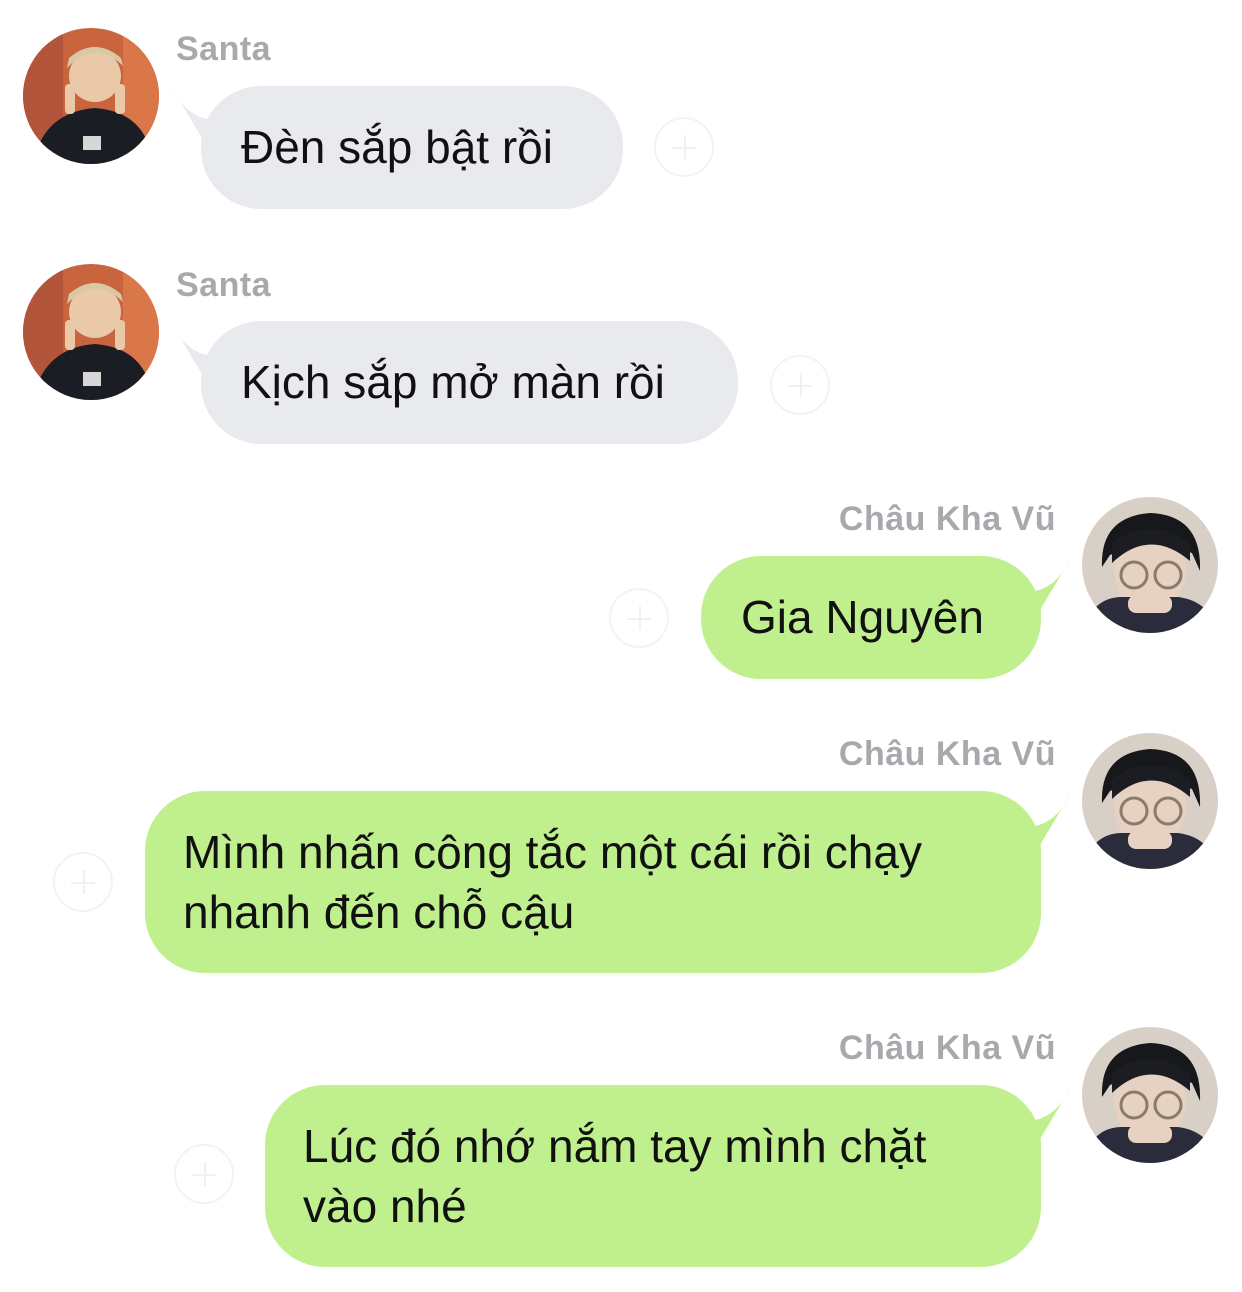  What do you see at coordinates (552, 852) in the screenshot?
I see `message-text-line: Mình nhấn công tắc một cái rồi chạy` at bounding box center [552, 852].